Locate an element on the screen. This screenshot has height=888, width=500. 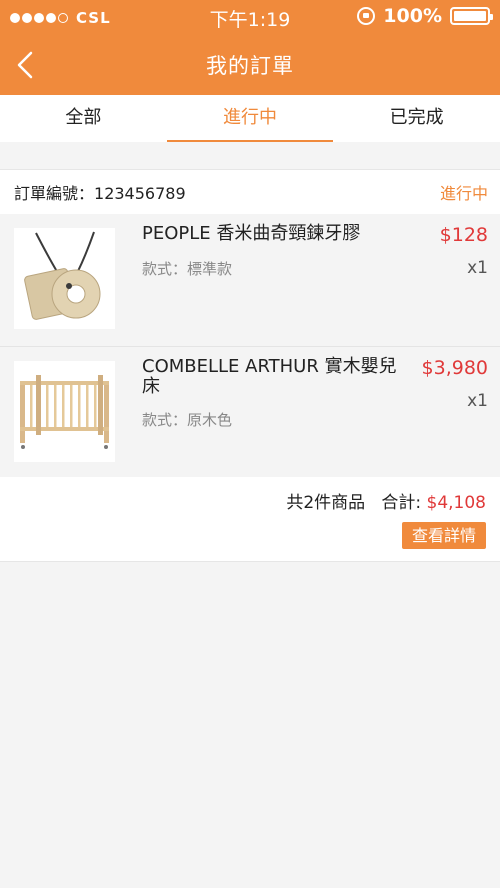
product-style-value: 標準款 is located at coordinates (210, 269).